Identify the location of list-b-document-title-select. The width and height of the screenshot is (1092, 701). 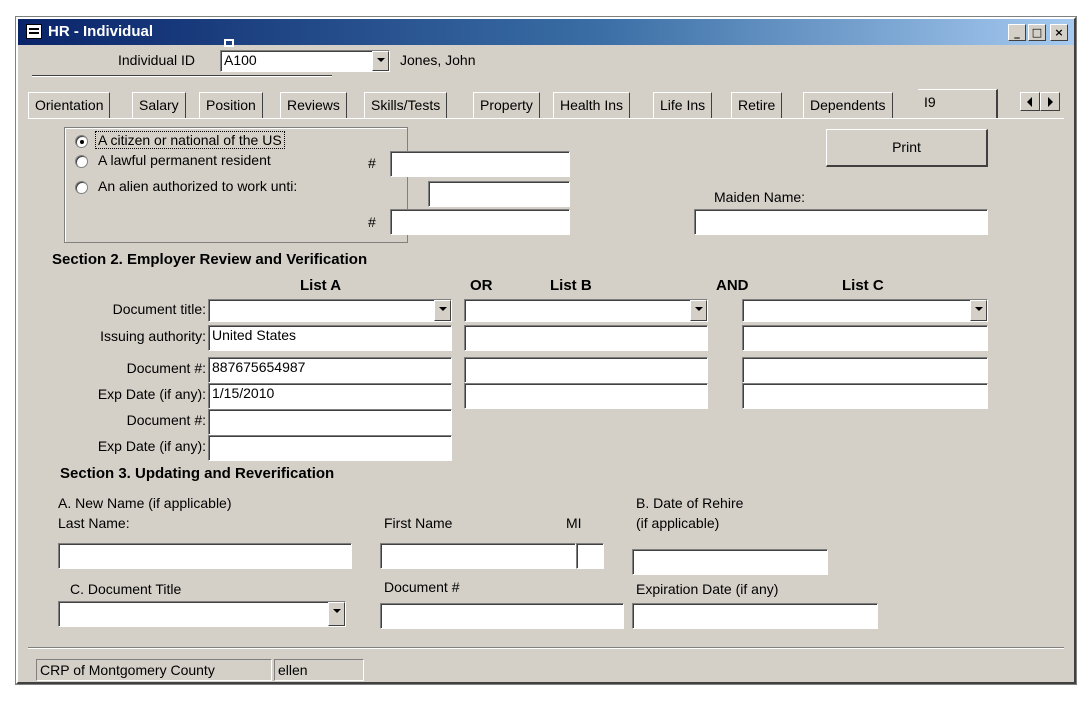
(586, 310).